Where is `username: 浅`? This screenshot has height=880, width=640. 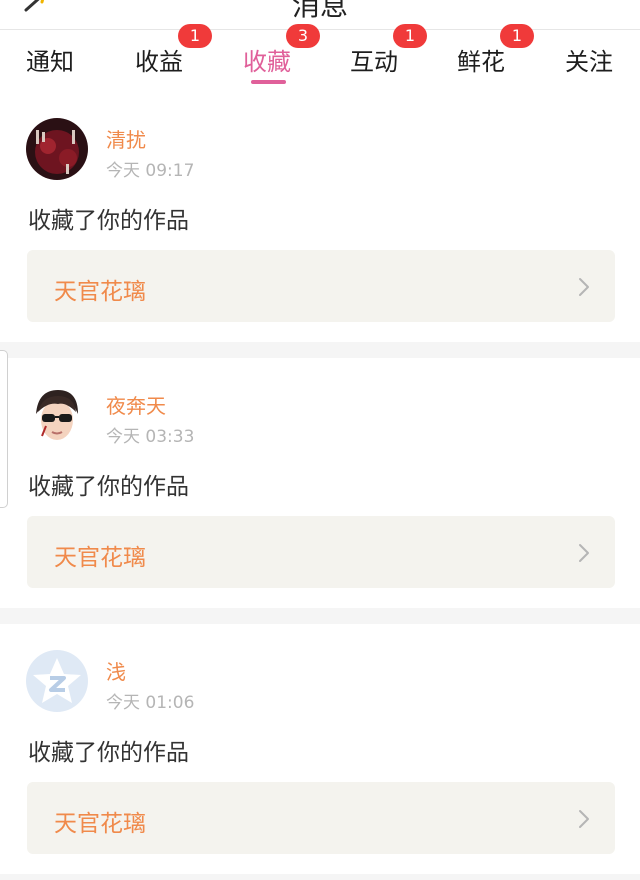
username: 浅 is located at coordinates (116, 670).